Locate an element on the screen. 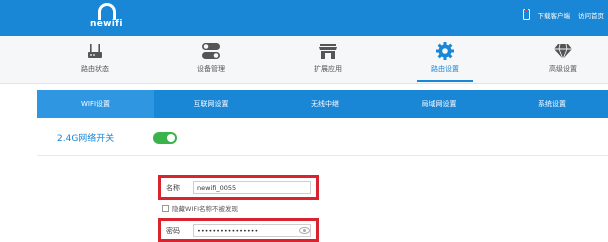 The width and height of the screenshot is (608, 242). download-client-link: 下载客户端 is located at coordinates (554, 15).